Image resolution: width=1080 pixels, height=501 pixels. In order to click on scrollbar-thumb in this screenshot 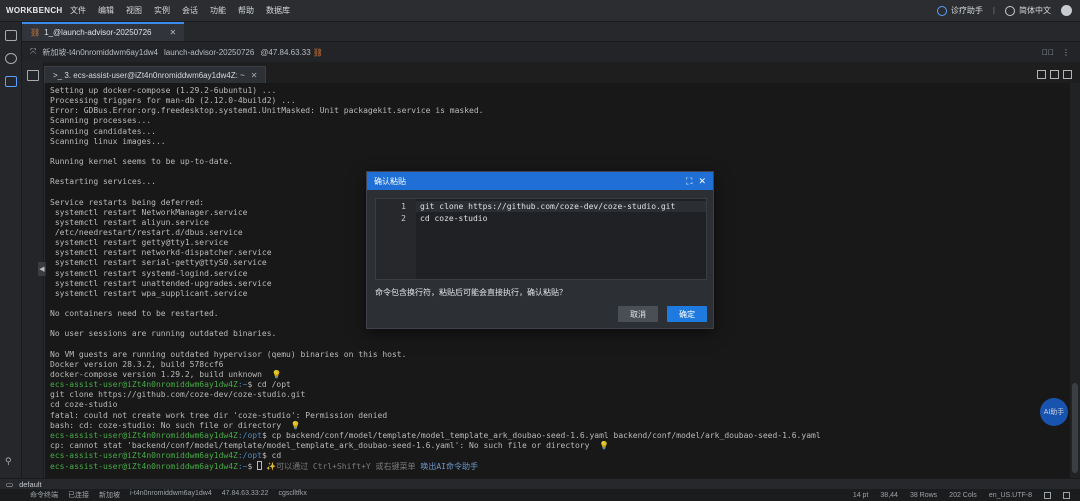, I will do `click(1075, 428)`.